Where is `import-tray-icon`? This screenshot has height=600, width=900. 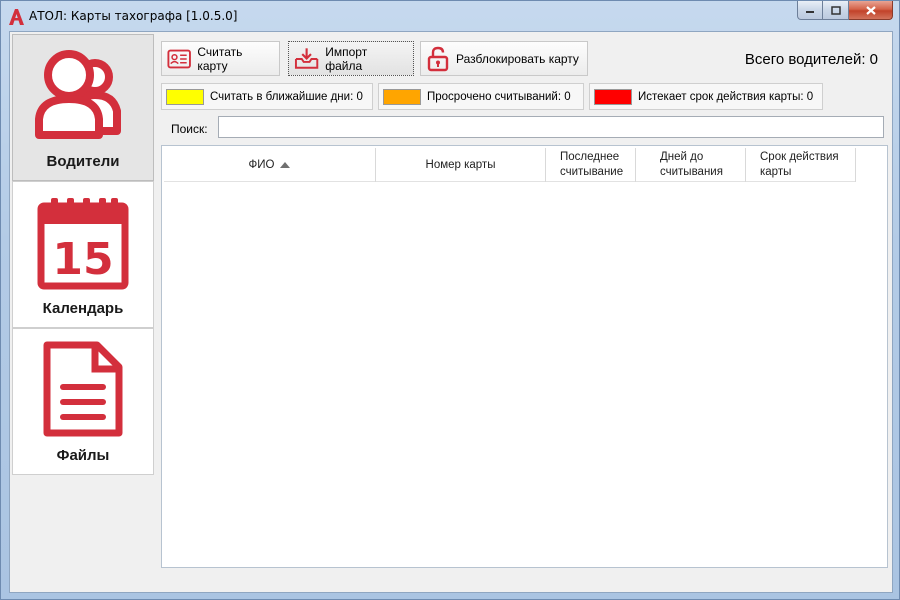
import-tray-icon is located at coordinates (306, 58).